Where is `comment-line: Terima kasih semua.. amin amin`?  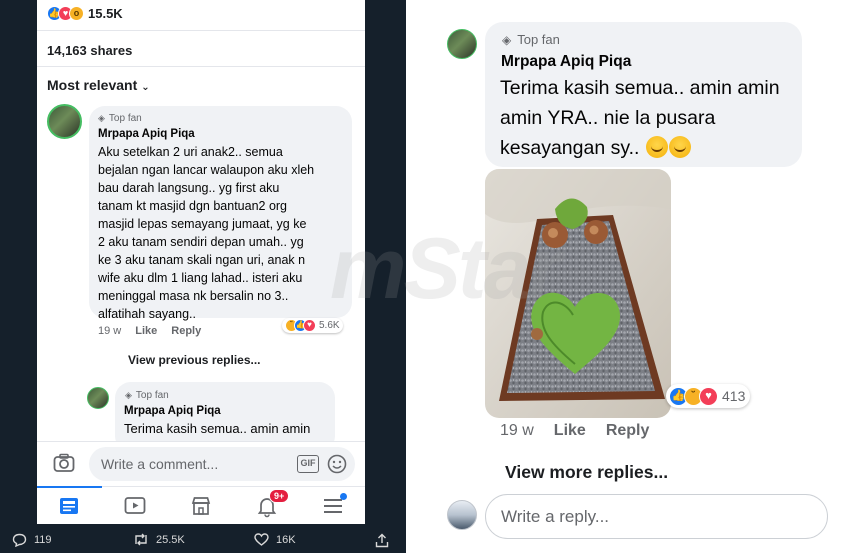 comment-line: Terima kasih semua.. amin amin is located at coordinates (640, 88).